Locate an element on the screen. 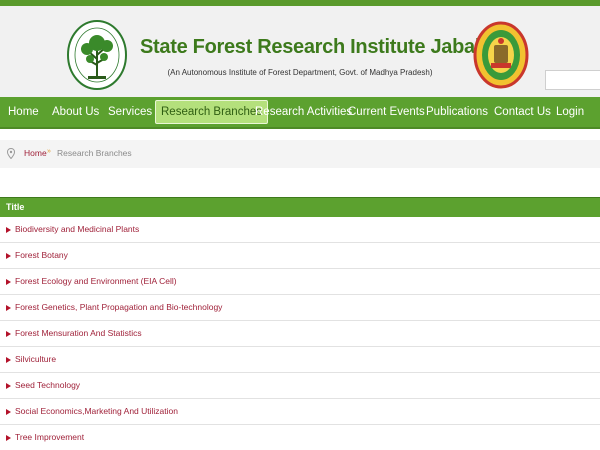  breadcrumb-home-link: Home is located at coordinates (35, 153).